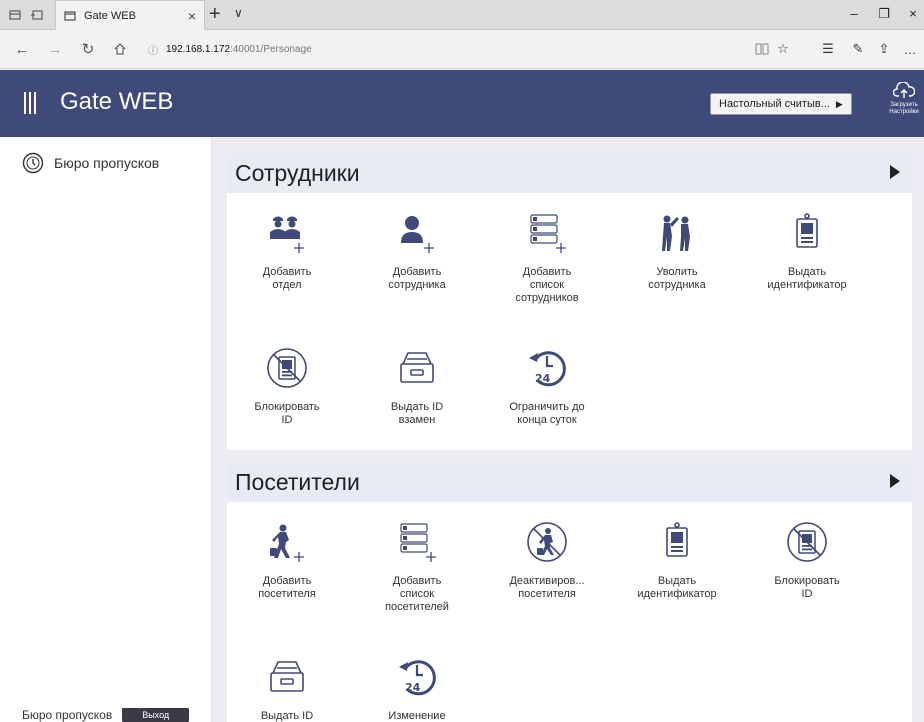 This screenshot has width=924, height=722. I want to click on tile-label: Добавить сотрудника, so click(417, 278).